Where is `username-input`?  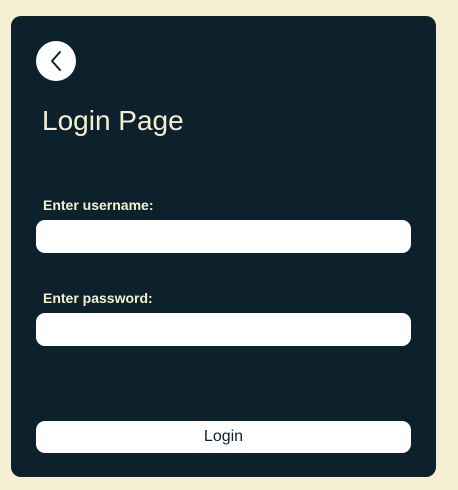 username-input is located at coordinates (223, 236).